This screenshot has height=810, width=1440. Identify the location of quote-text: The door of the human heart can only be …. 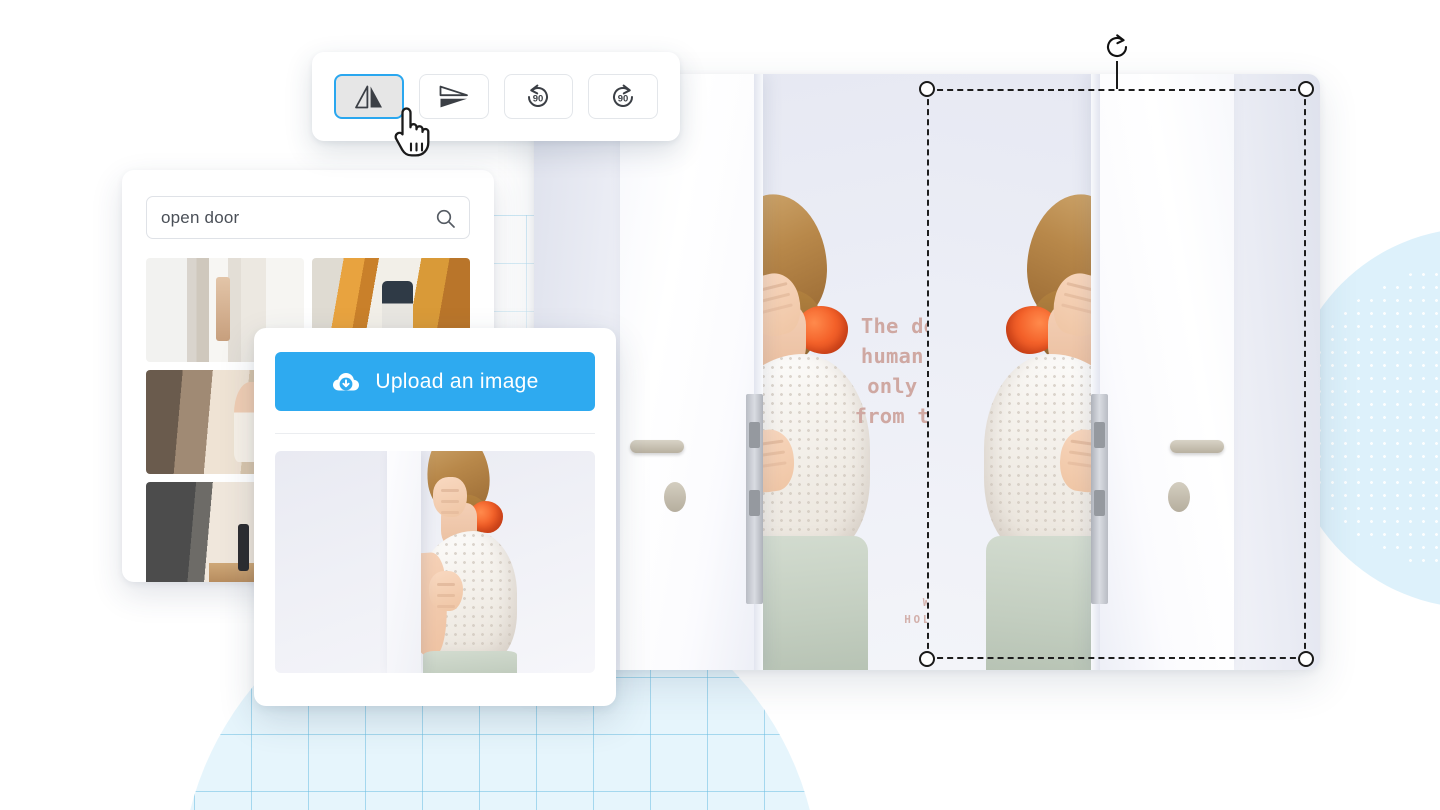
(878, 372).